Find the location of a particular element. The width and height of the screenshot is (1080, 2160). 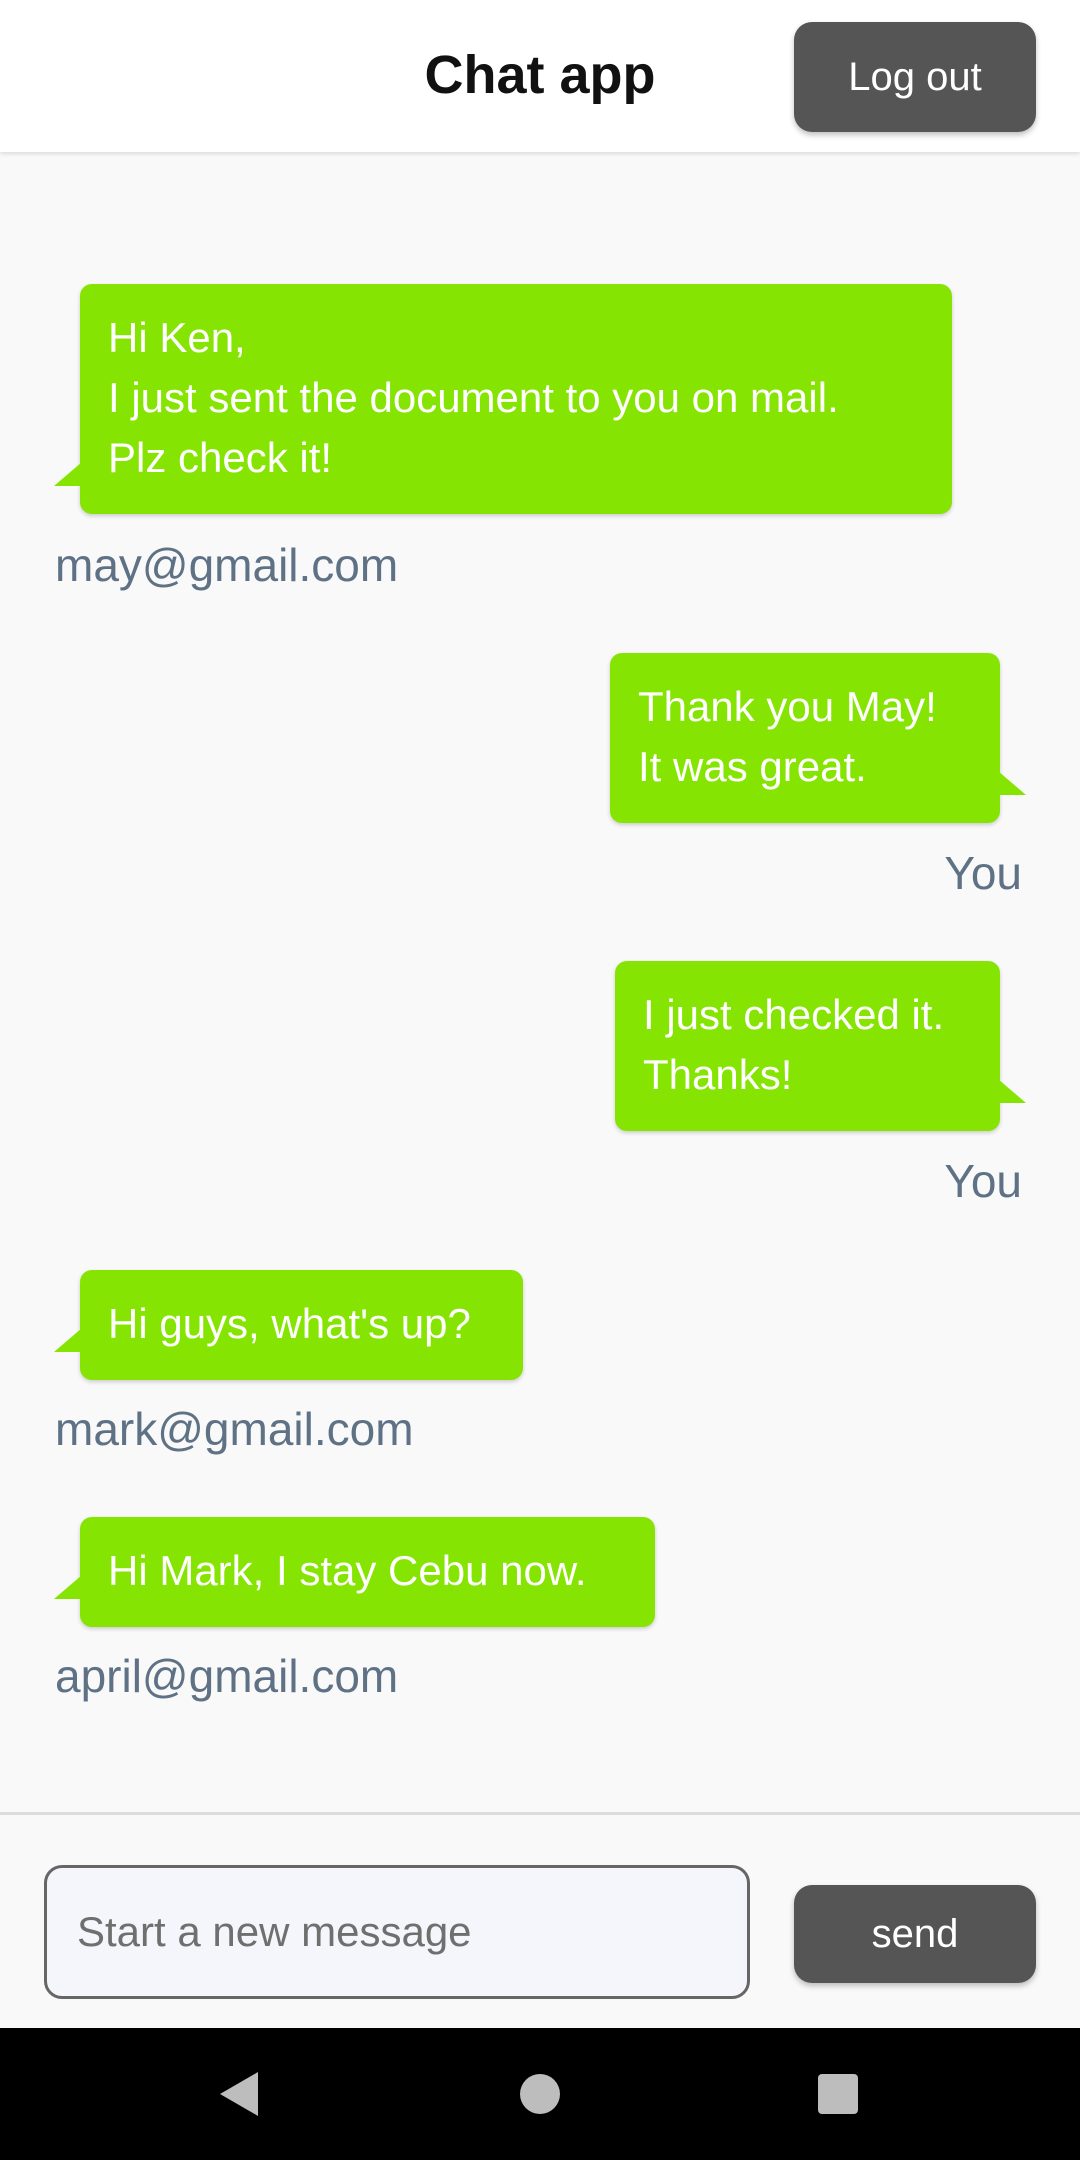

recents-icon is located at coordinates (838, 2094).